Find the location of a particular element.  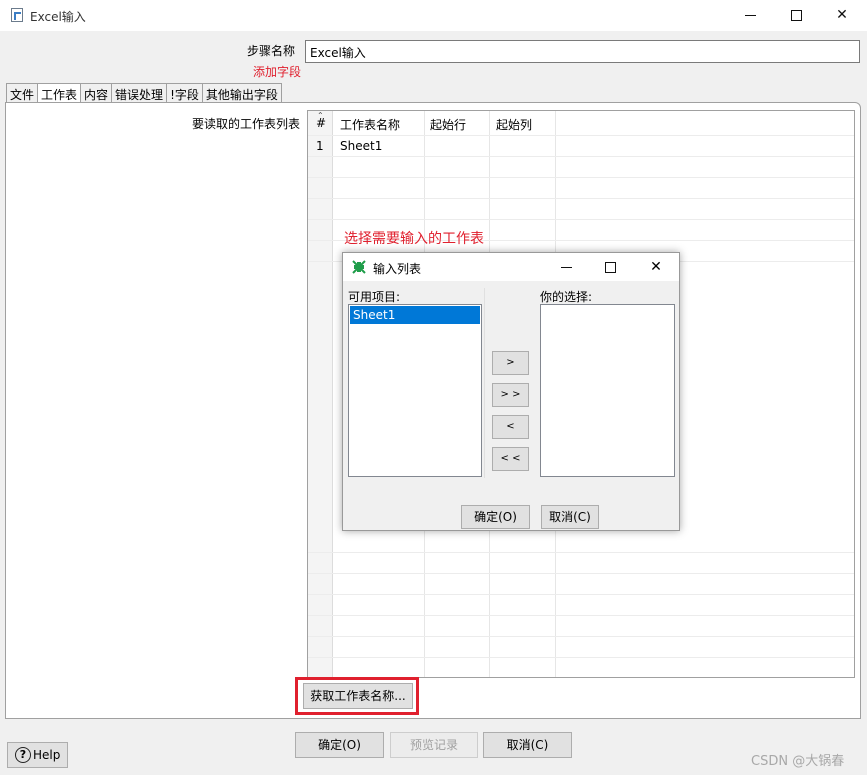

tab-file: 文件 is located at coordinates (22, 93).